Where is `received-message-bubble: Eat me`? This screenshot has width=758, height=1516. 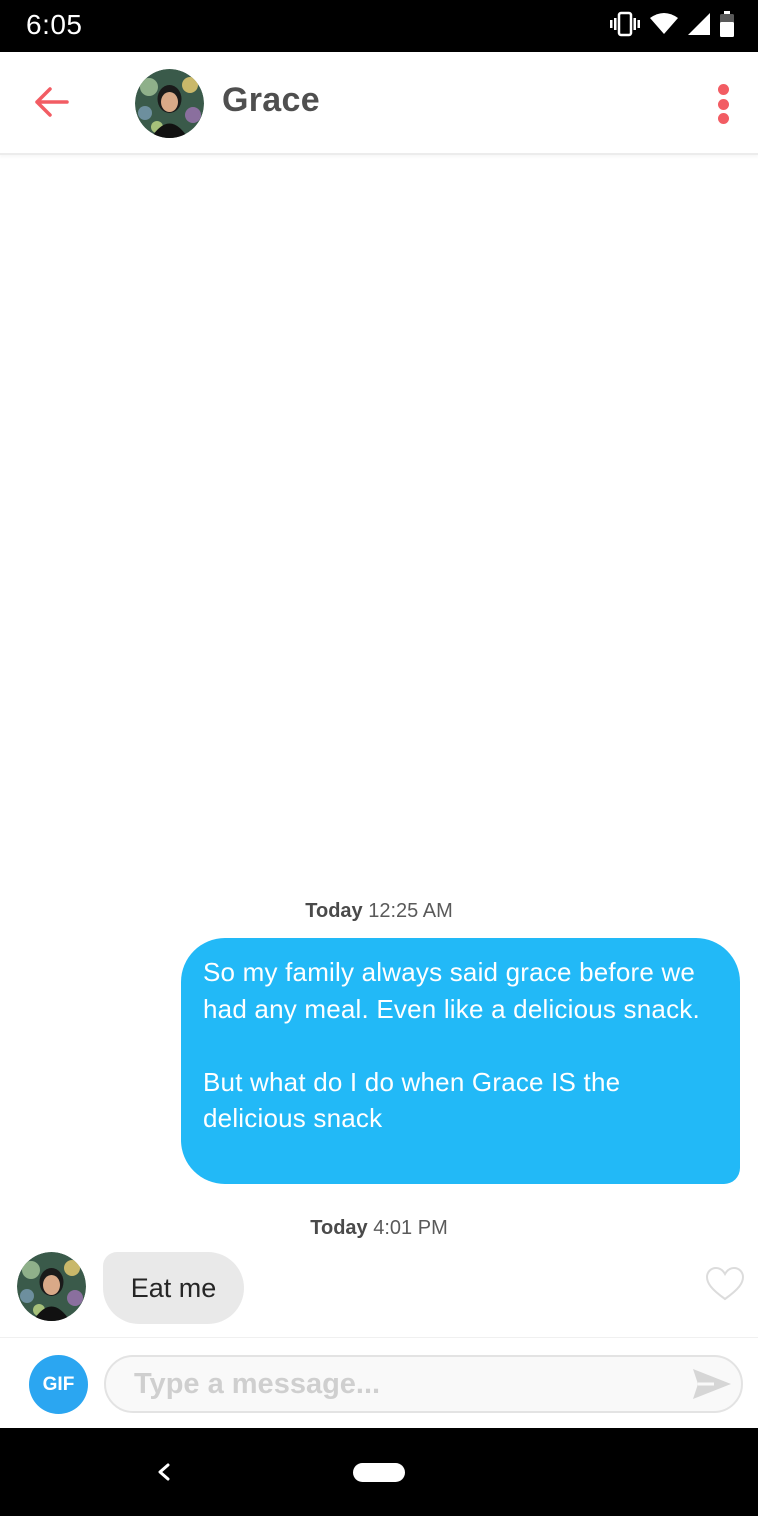
received-message-bubble: Eat me is located at coordinates (173, 1288).